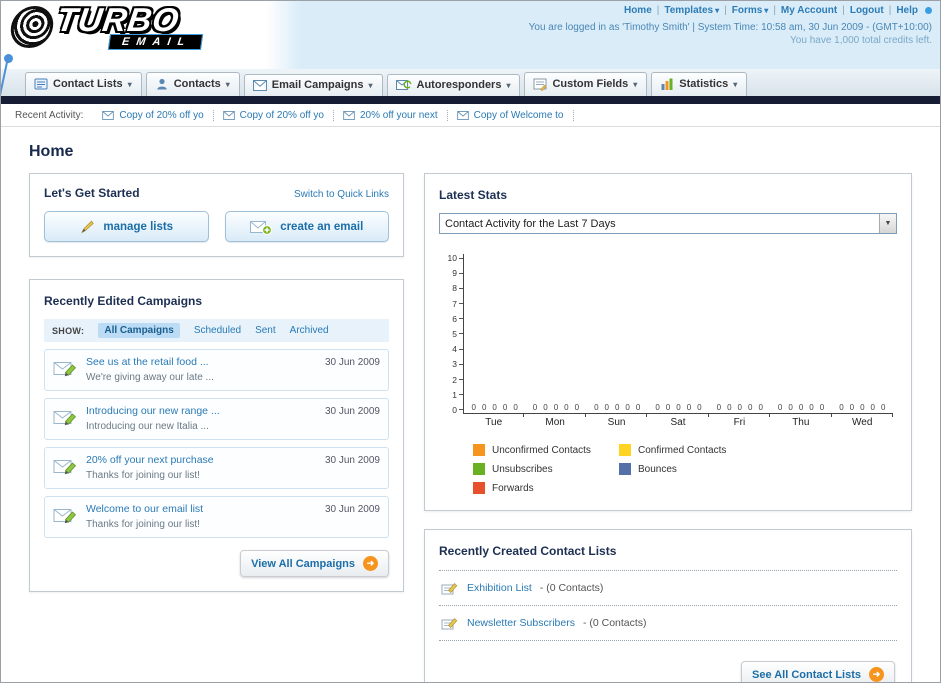 The height and width of the screenshot is (683, 941). I want to click on campaign-subtitle: Thanks for joining our list!, so click(143, 524).